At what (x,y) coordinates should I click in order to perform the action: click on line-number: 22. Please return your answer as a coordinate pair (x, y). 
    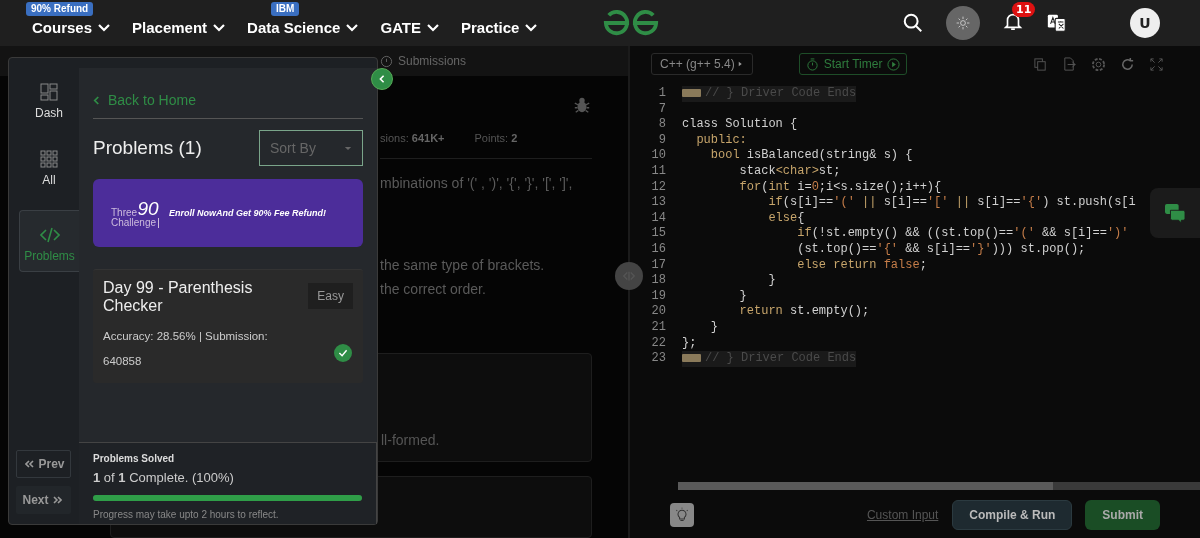
    Looking at the image, I should click on (658, 343).